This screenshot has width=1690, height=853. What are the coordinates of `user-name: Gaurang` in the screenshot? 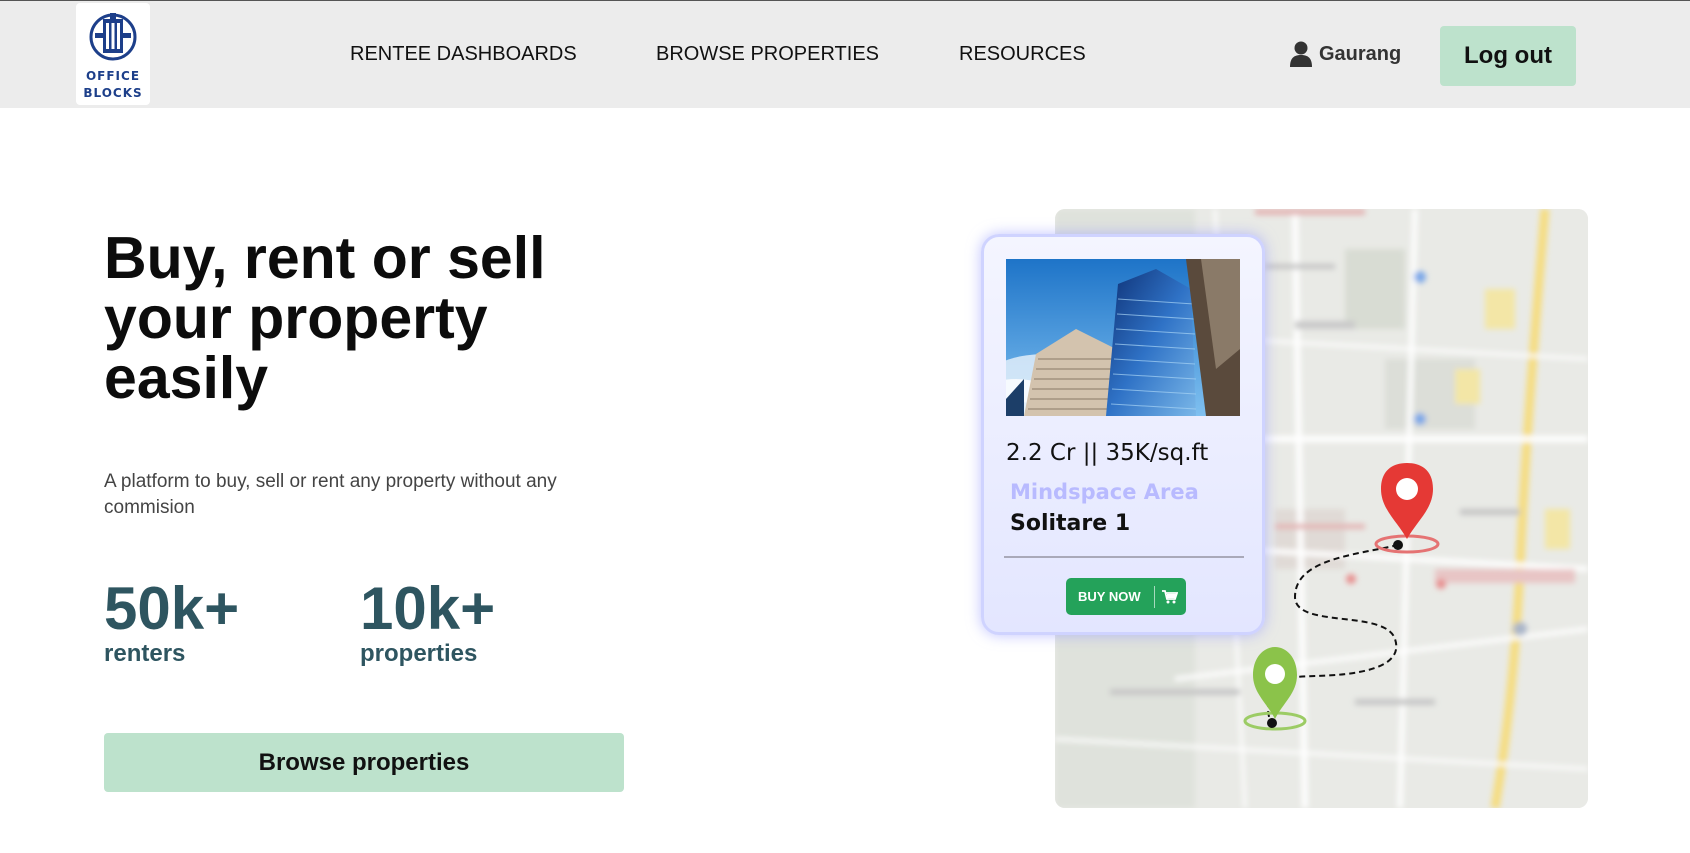 It's located at (1360, 53).